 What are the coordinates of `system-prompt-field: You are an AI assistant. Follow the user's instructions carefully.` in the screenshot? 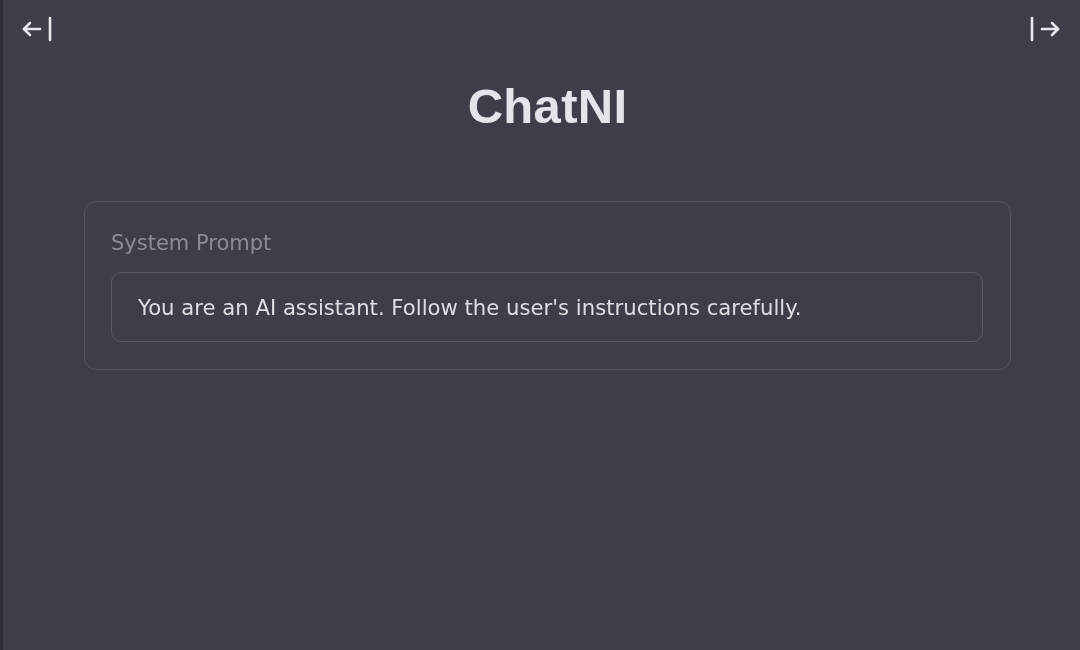 It's located at (547, 307).